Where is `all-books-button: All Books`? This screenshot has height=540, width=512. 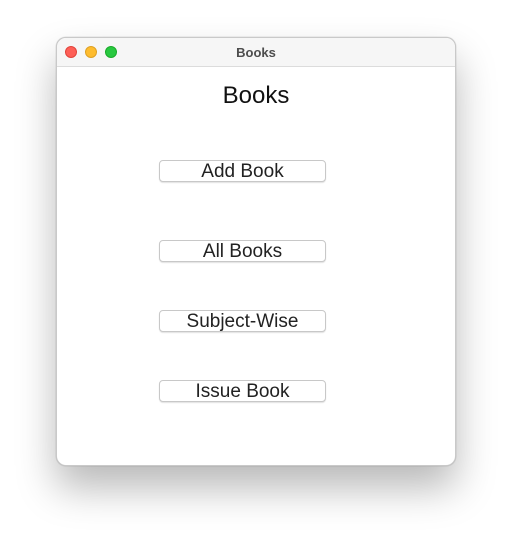 all-books-button: All Books is located at coordinates (242, 251).